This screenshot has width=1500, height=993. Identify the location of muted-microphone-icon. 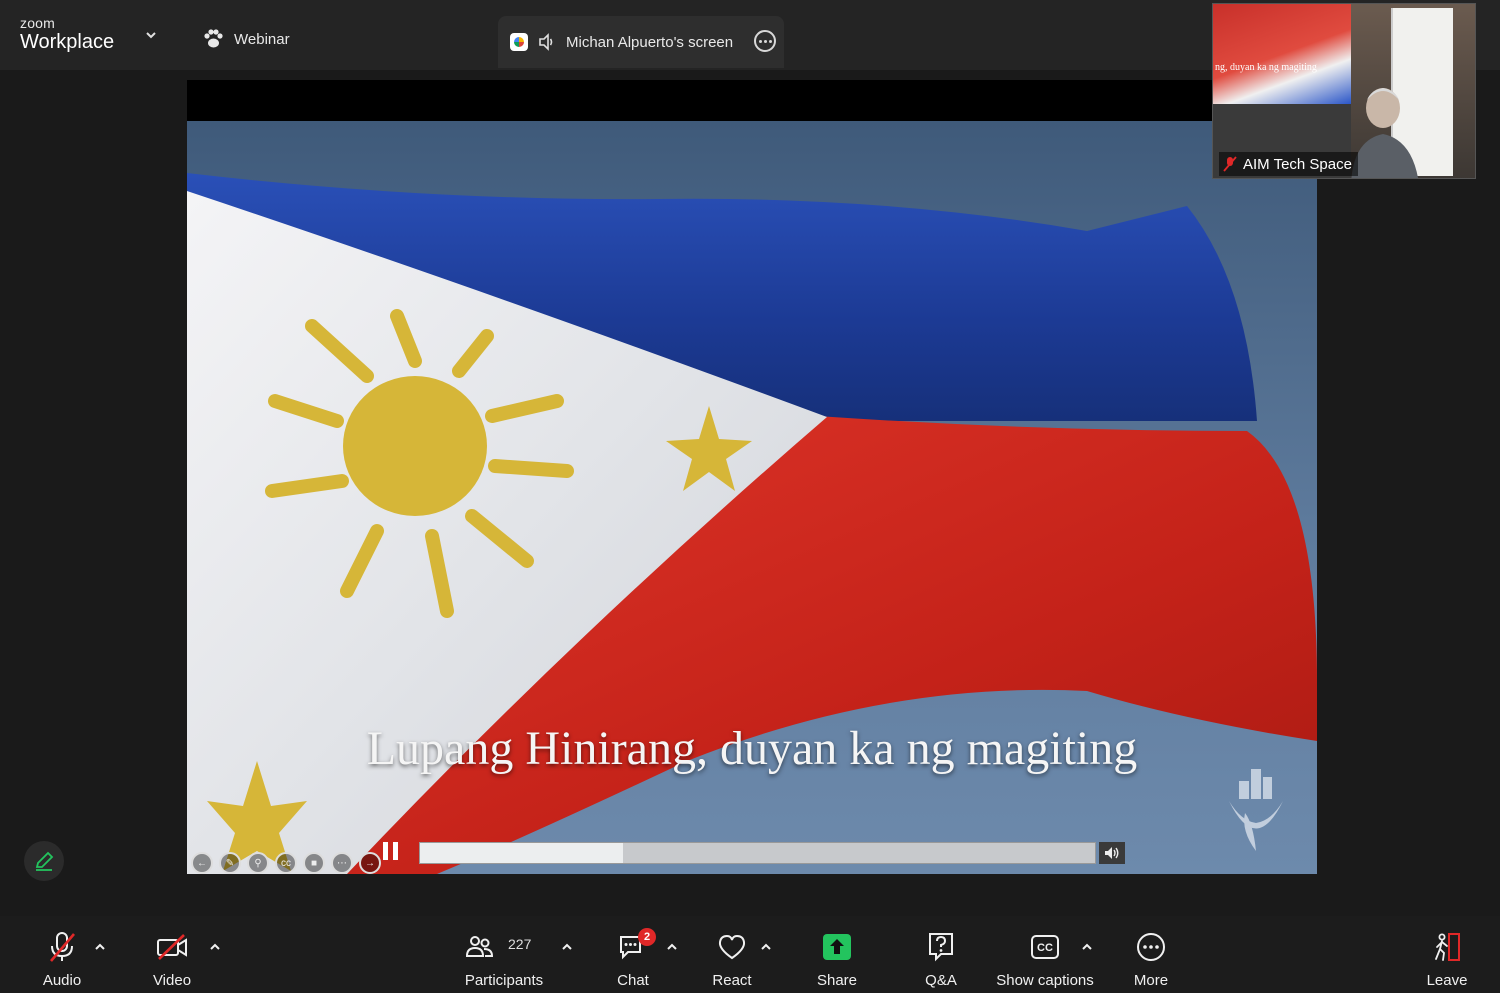
(62, 947).